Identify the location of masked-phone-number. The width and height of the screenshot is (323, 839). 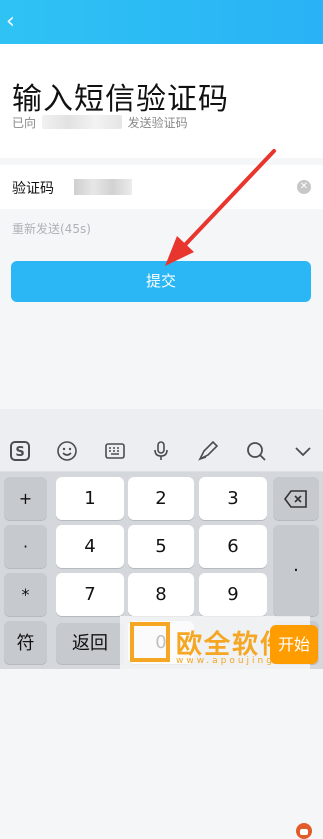
(81, 122).